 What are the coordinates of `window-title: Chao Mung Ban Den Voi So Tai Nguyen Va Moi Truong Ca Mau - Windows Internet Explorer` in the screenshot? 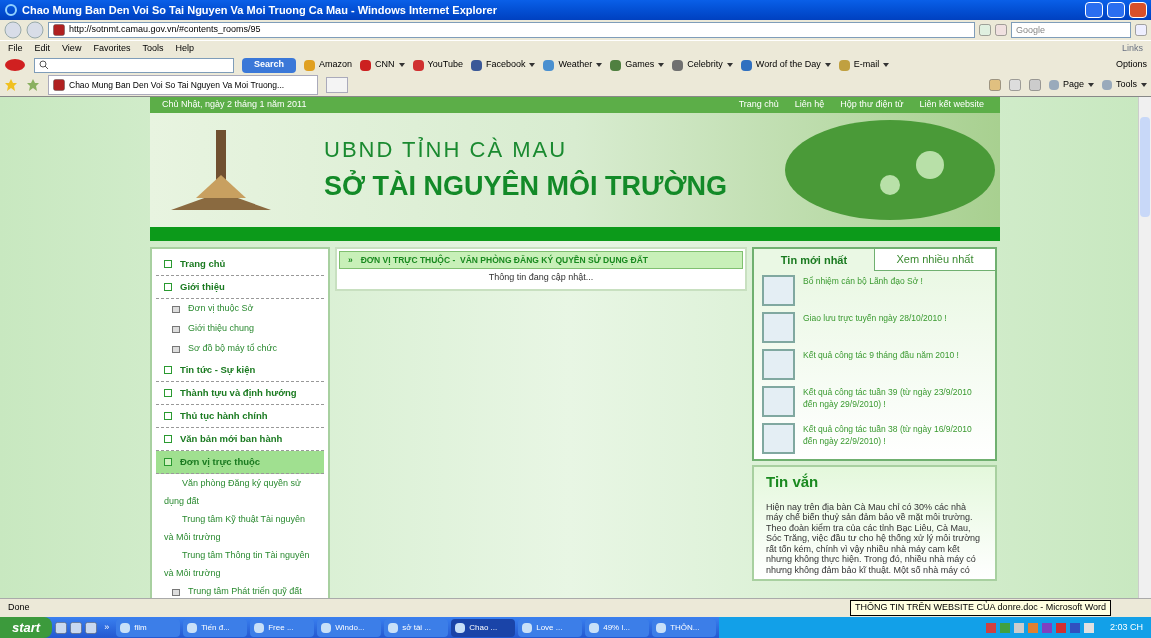 It's located at (260, 10).